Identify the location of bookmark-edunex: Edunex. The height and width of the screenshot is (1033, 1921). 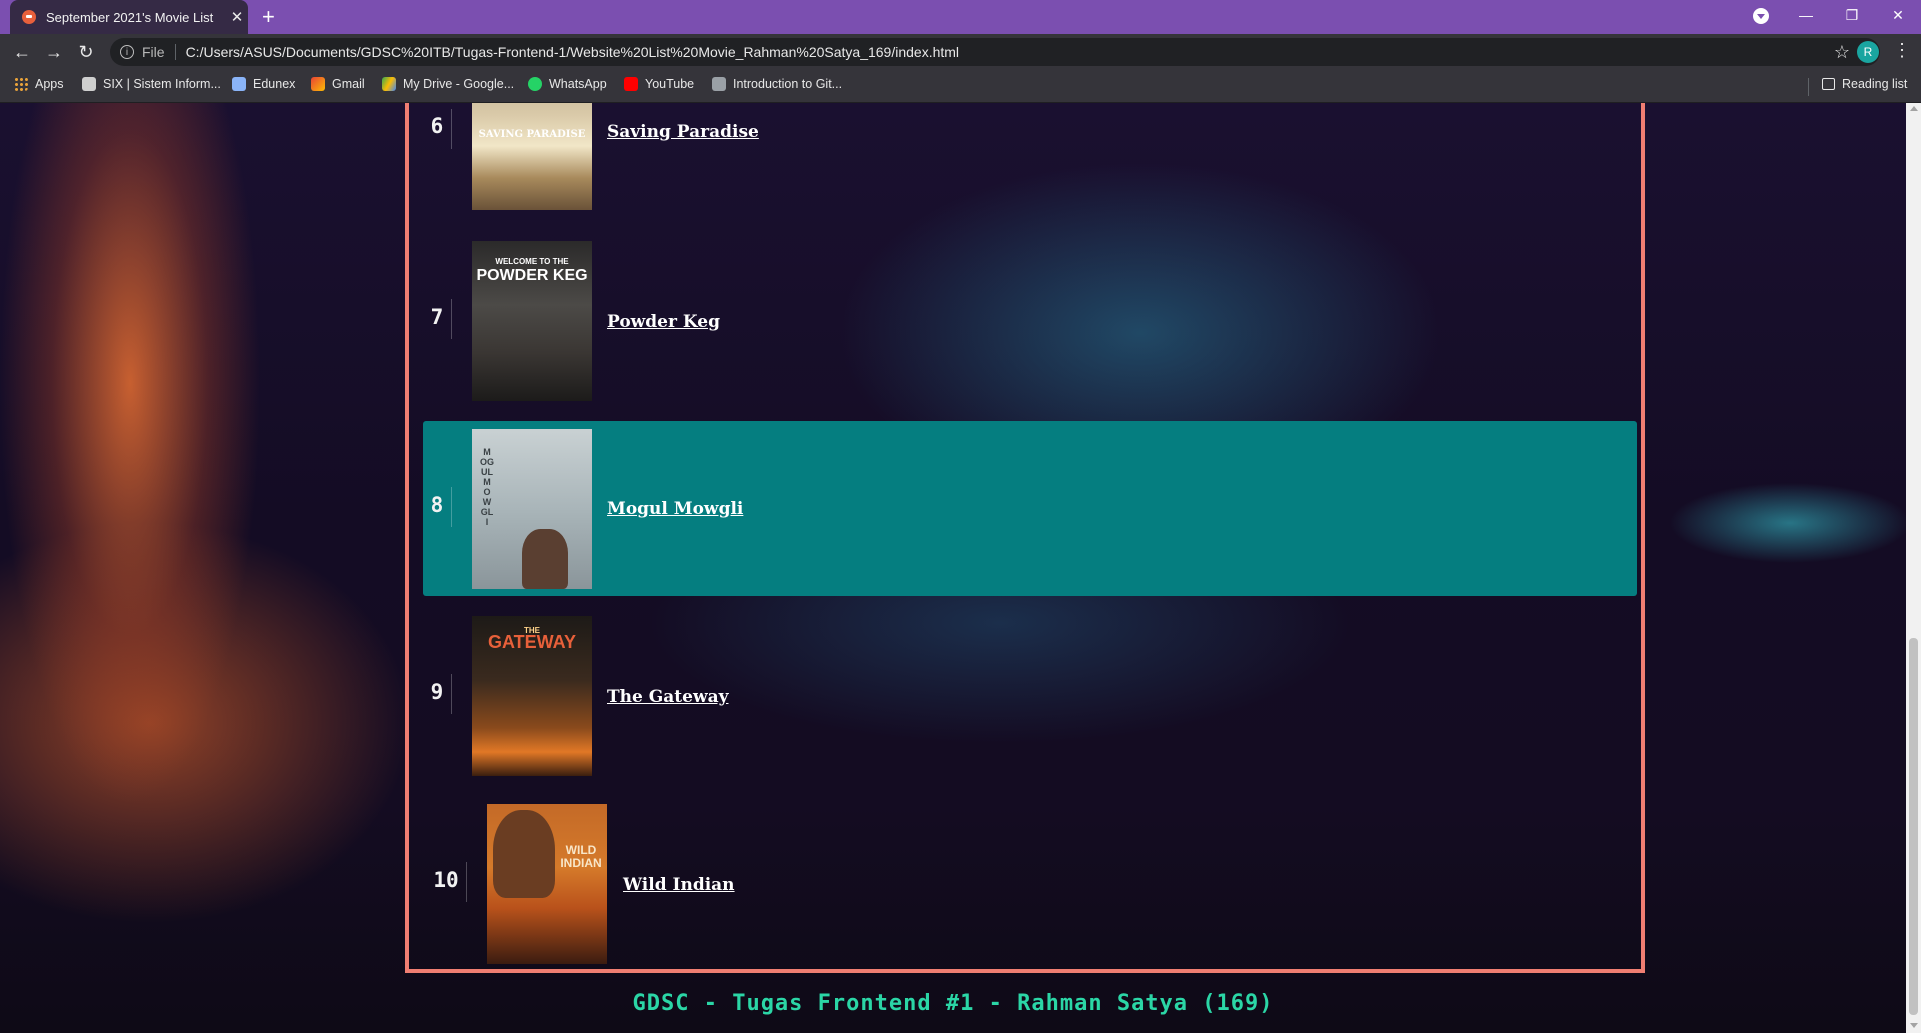
(263, 84).